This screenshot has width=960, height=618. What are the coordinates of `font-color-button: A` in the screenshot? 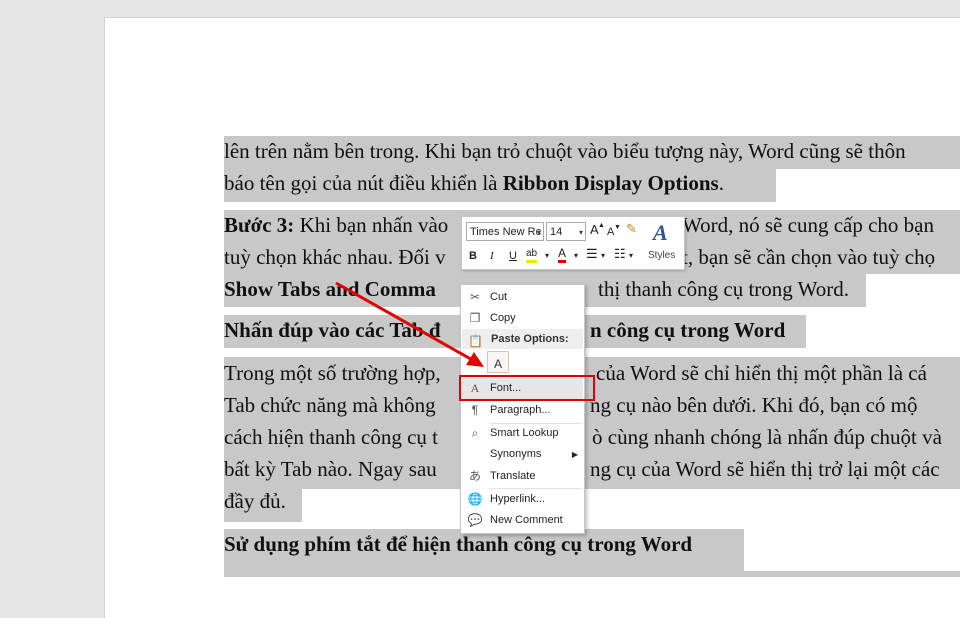 It's located at (562, 254).